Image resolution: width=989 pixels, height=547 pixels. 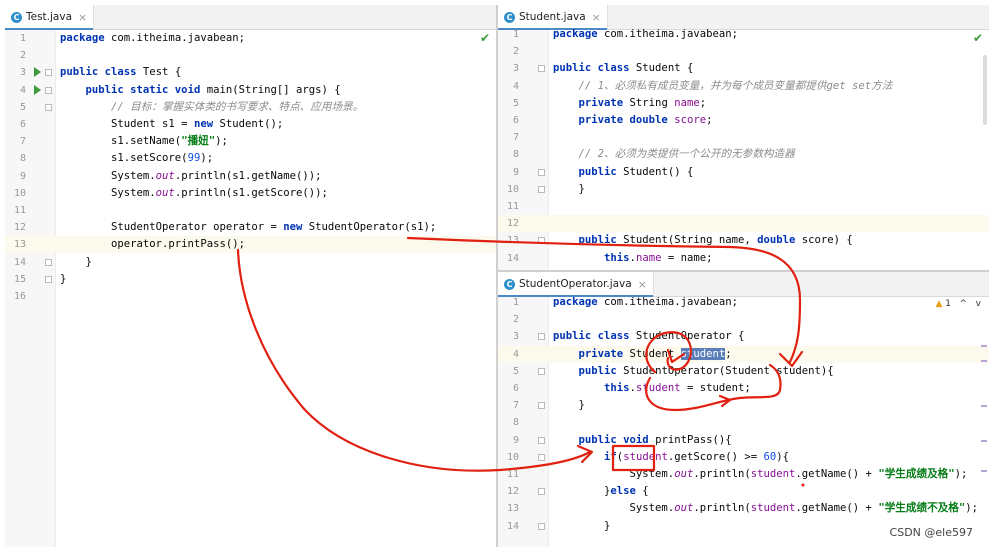 I want to click on code-token: private, so click(x=601, y=102).